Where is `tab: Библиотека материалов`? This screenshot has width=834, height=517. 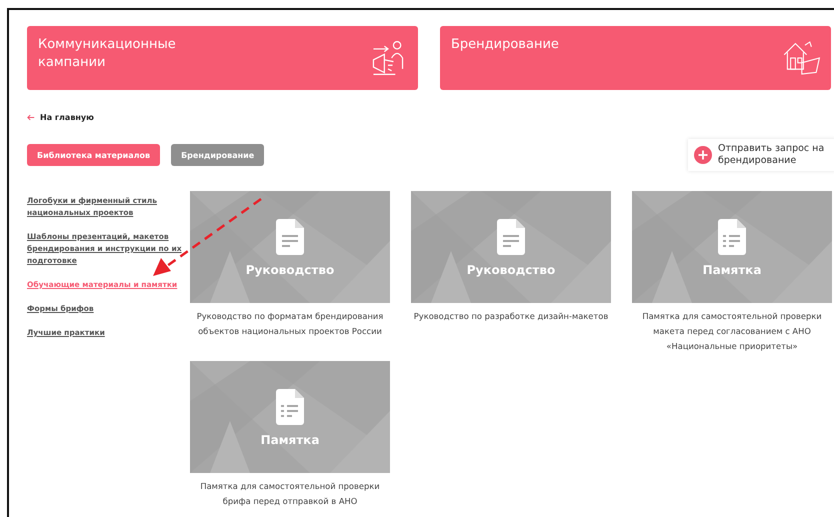 tab: Библиотека материалов is located at coordinates (93, 155).